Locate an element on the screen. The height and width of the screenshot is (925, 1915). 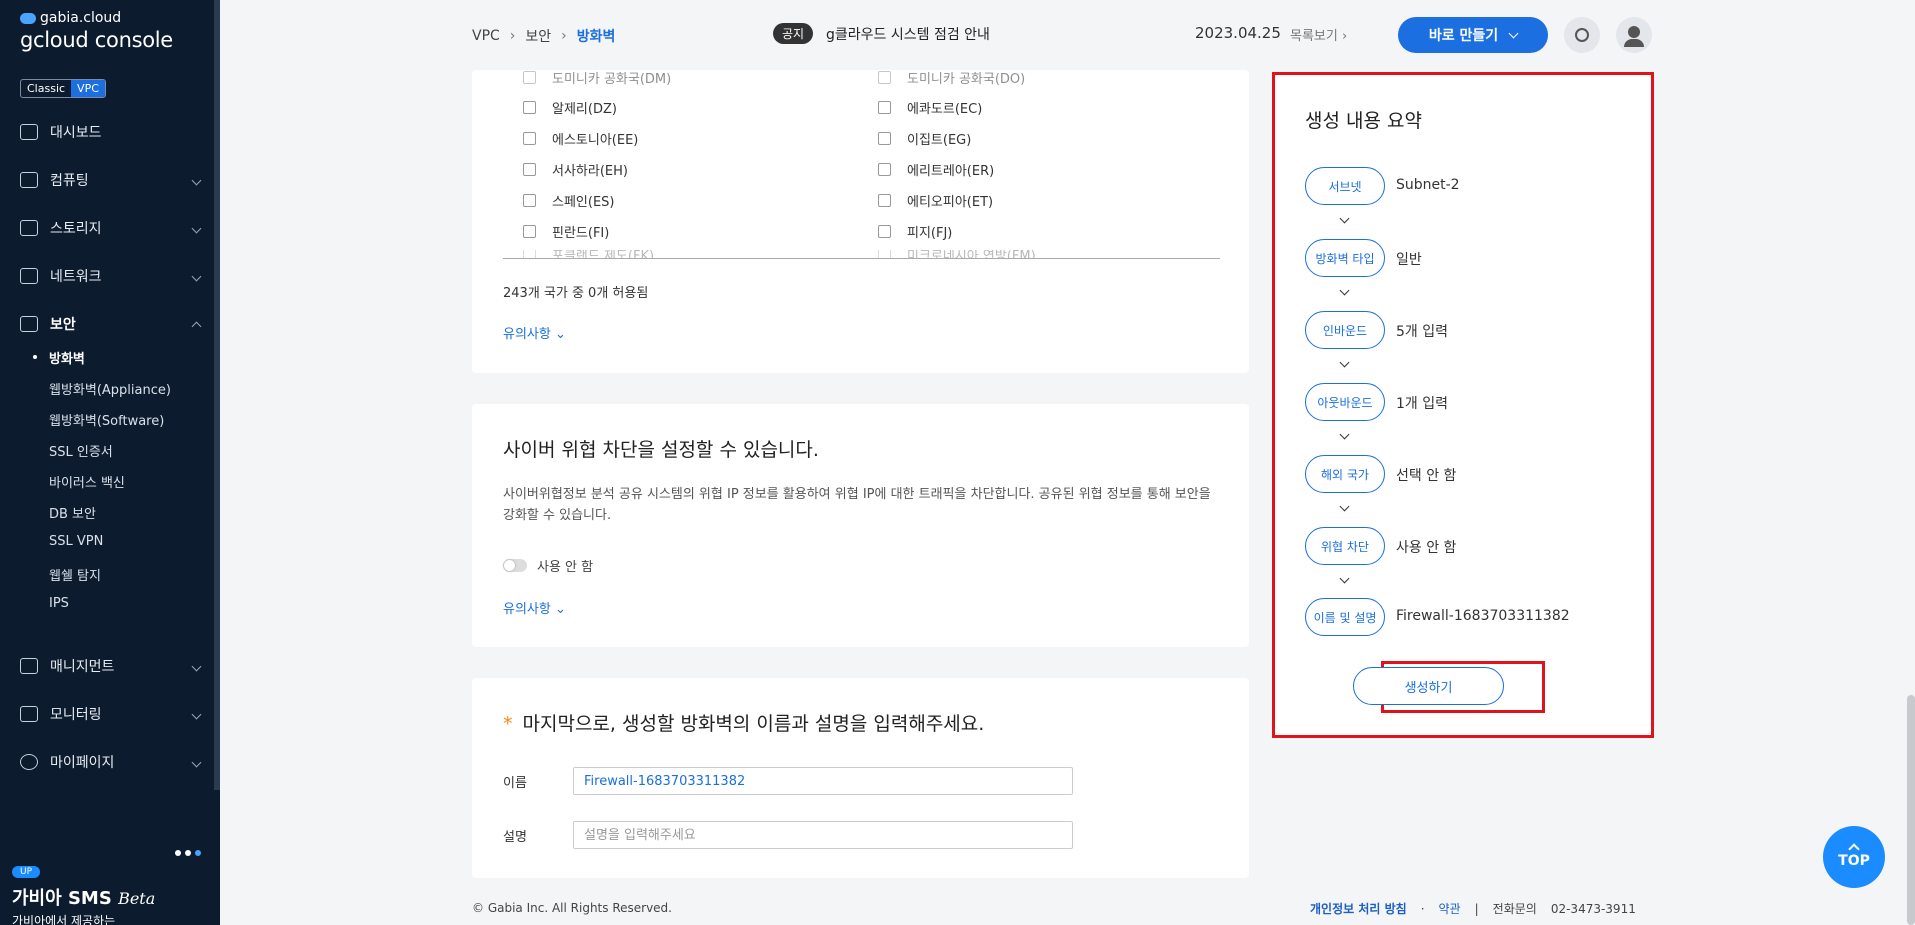
summary-pill-inbound: 인바운드 is located at coordinates (1345, 330).